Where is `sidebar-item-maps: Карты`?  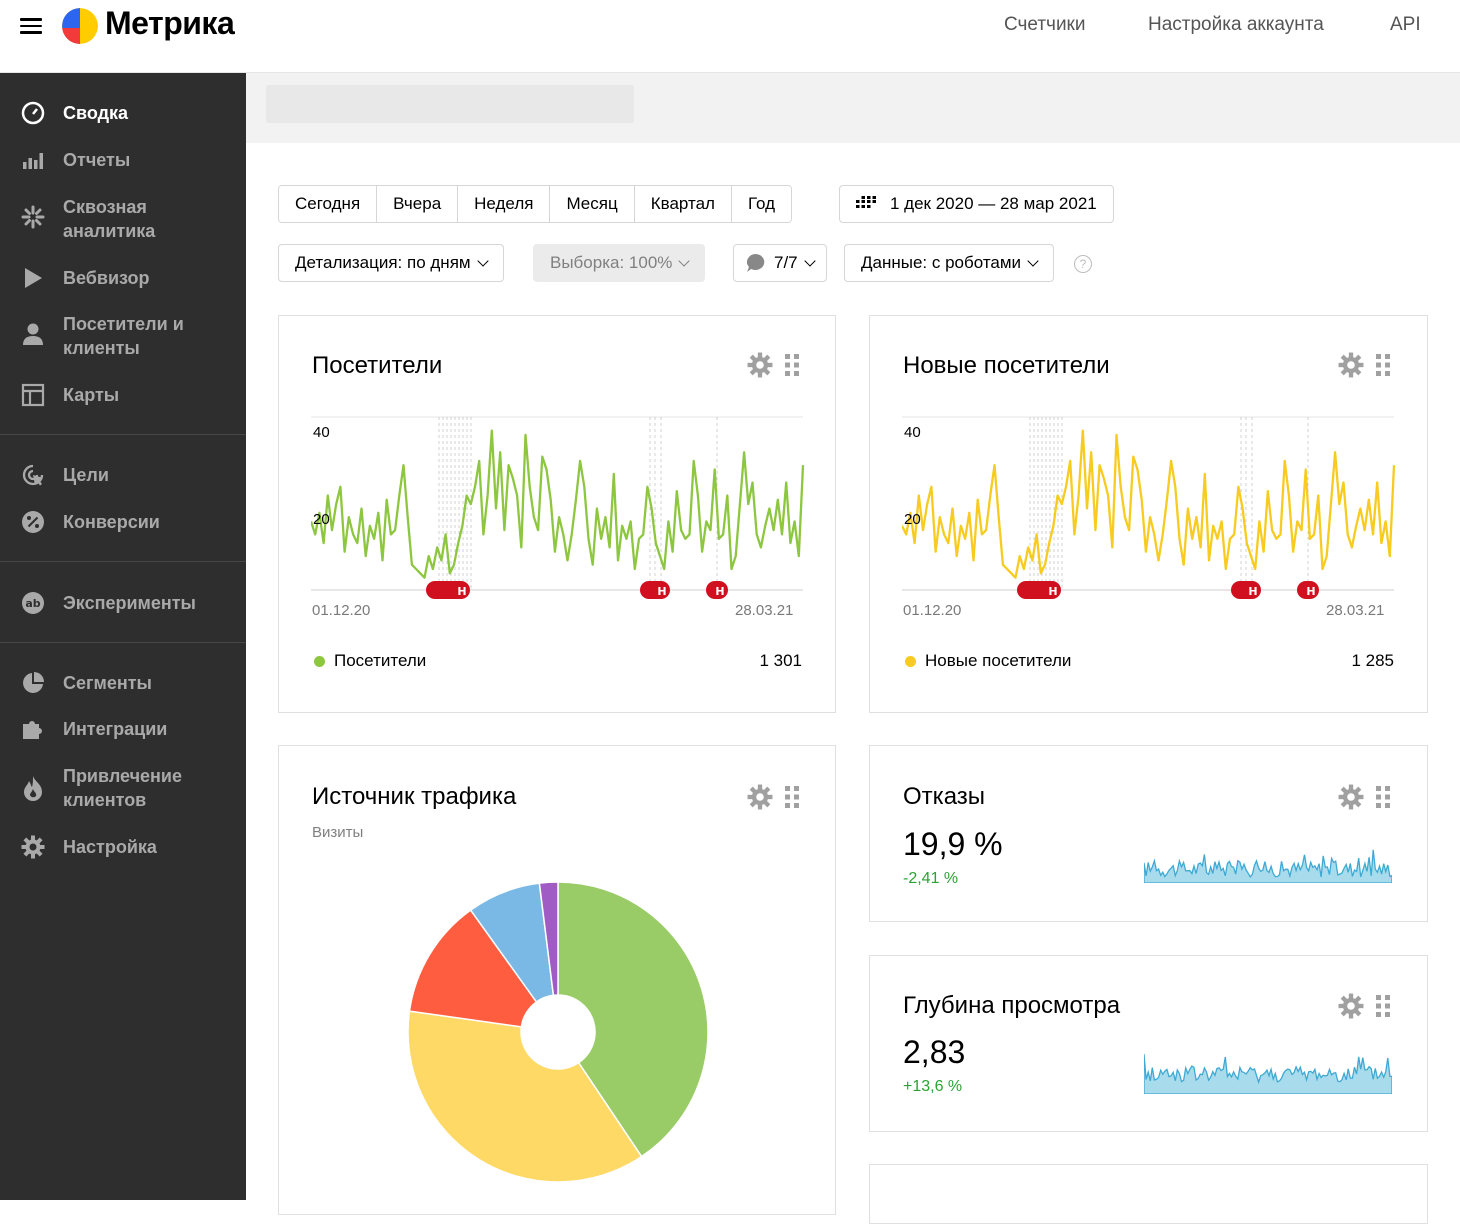
sidebar-item-maps: Карты is located at coordinates (123, 395).